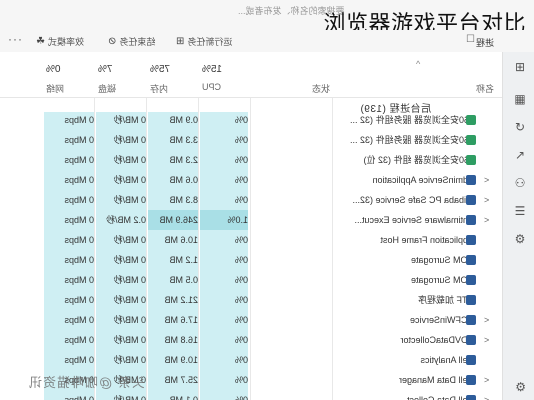  Describe the element at coordinates (470, 39) in the screenshot. I see `toolbar-checkbox: ☐` at that location.